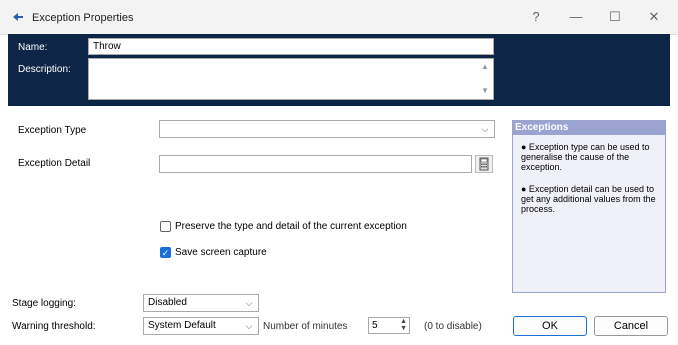 The image size is (678, 345). What do you see at coordinates (33, 47) in the screenshot?
I see `name-label: Name:` at bounding box center [33, 47].